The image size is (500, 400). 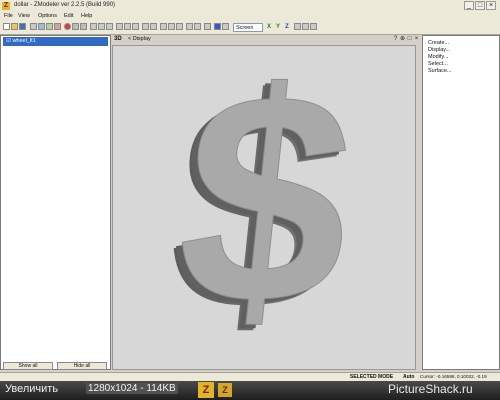 I want to click on maximize-button: □, so click(x=480, y=5).